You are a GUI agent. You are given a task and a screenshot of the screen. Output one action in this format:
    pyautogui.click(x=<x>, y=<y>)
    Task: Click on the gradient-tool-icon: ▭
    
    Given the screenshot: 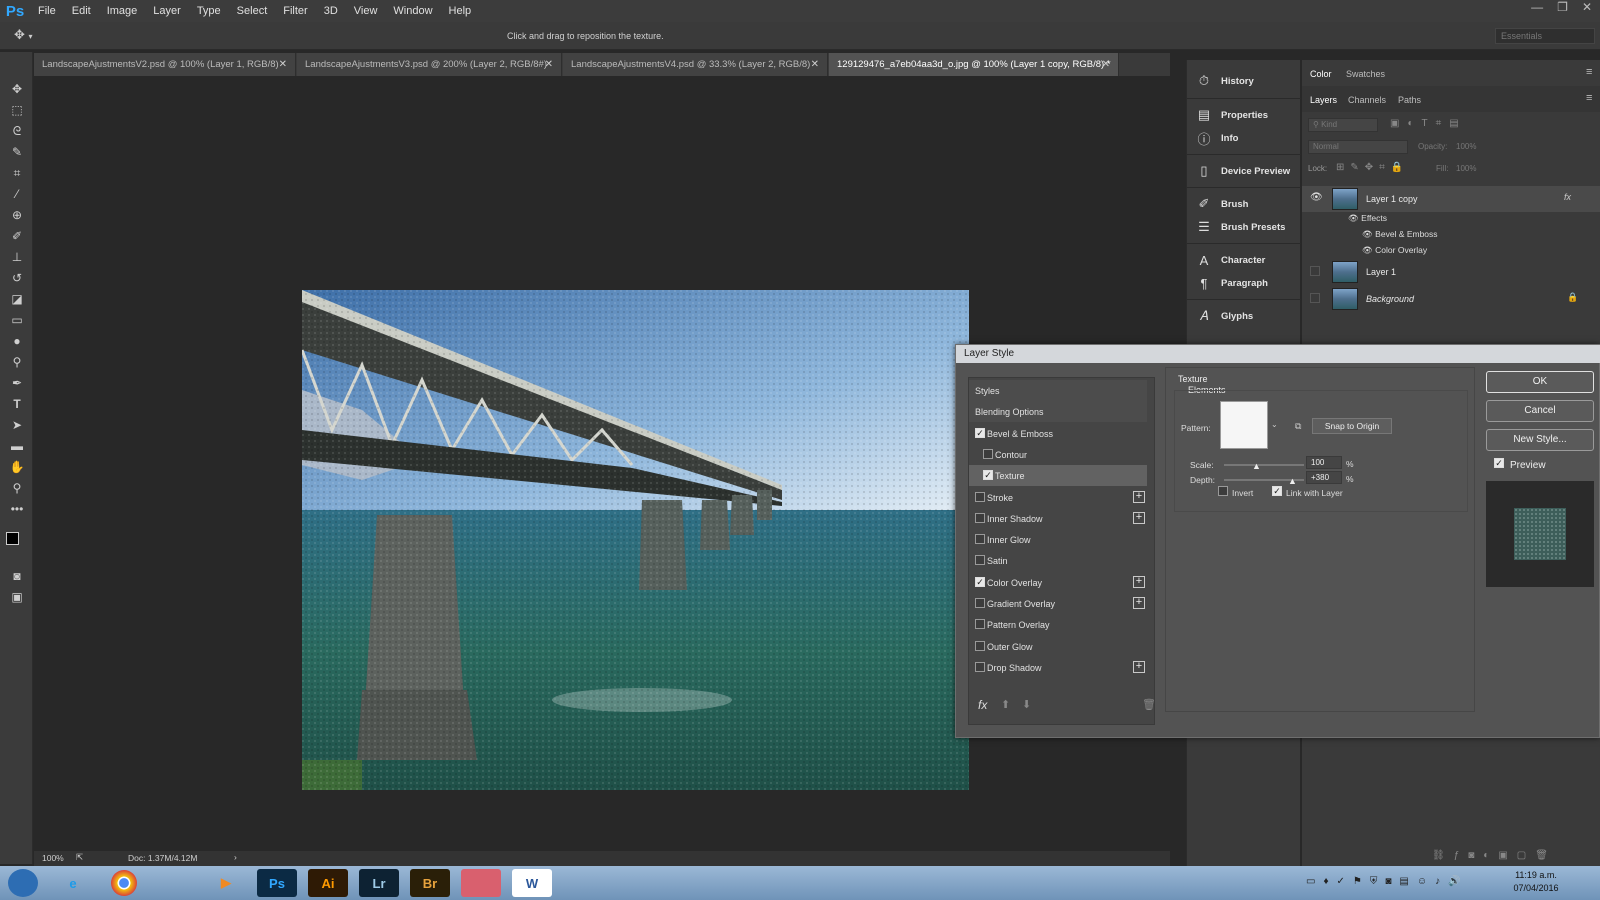 What is the action you would take?
    pyautogui.click(x=17, y=320)
    